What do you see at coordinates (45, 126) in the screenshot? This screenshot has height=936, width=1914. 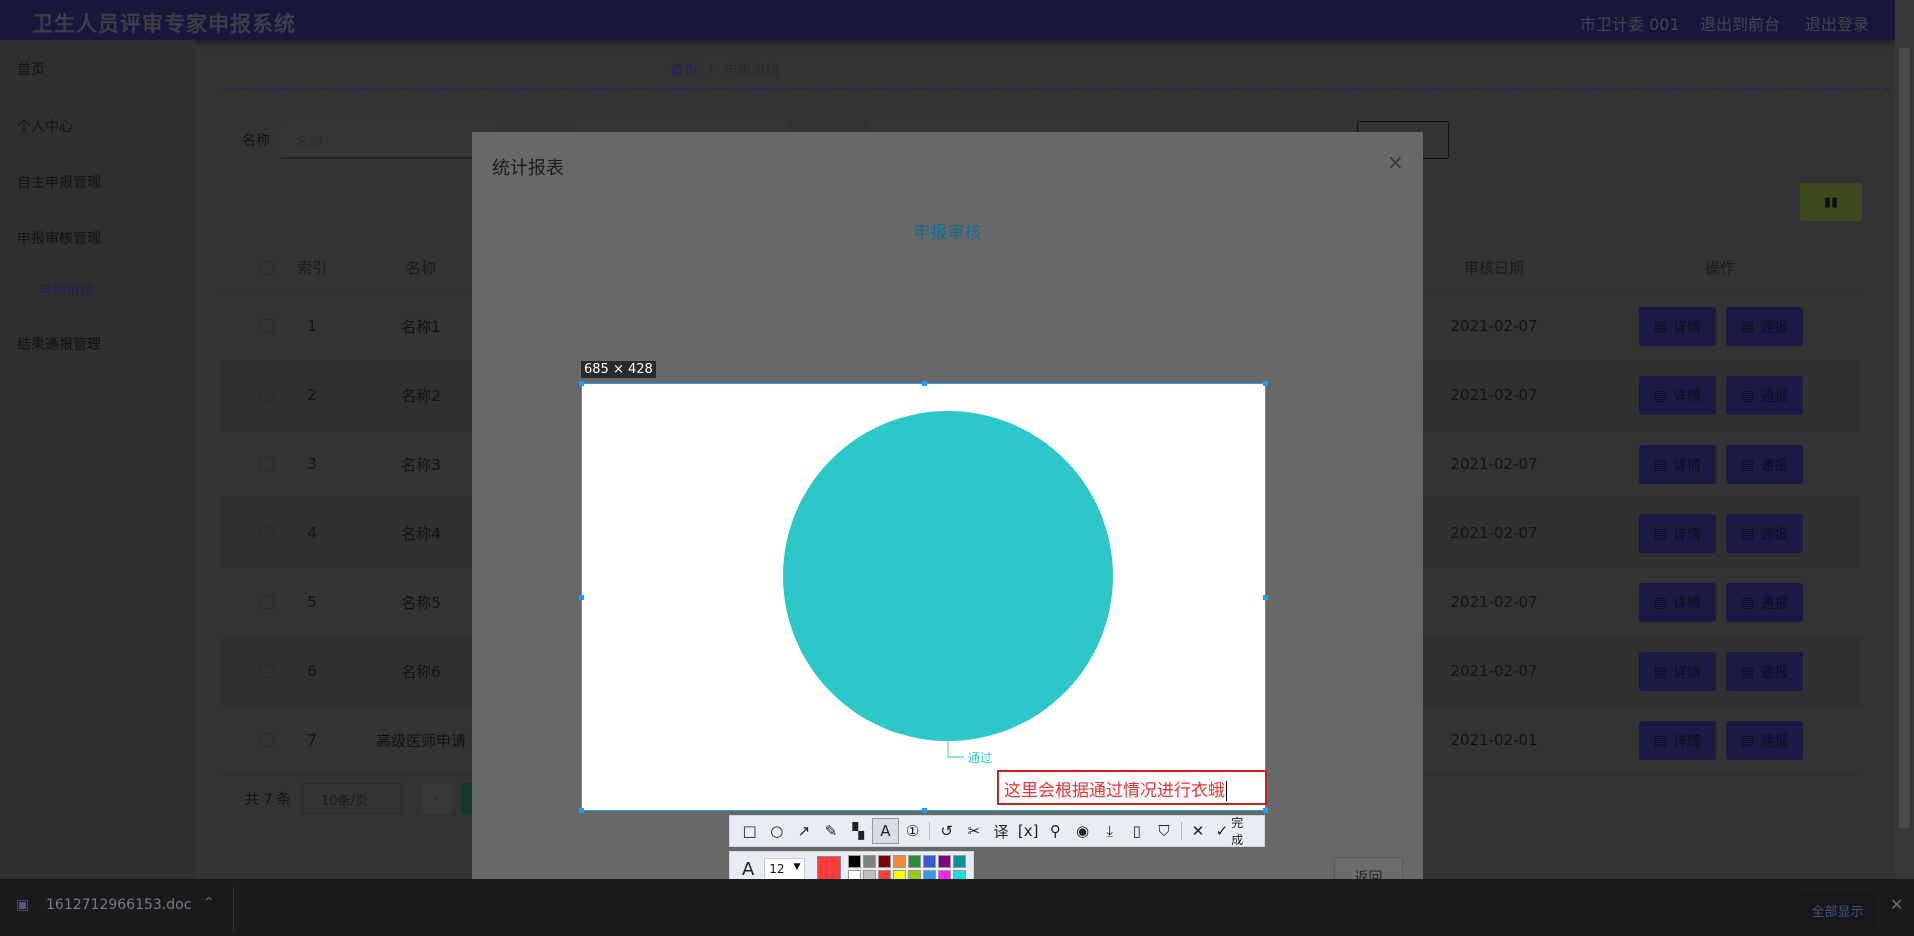 I see `sidebar-item-personal-center: 个人中心` at bounding box center [45, 126].